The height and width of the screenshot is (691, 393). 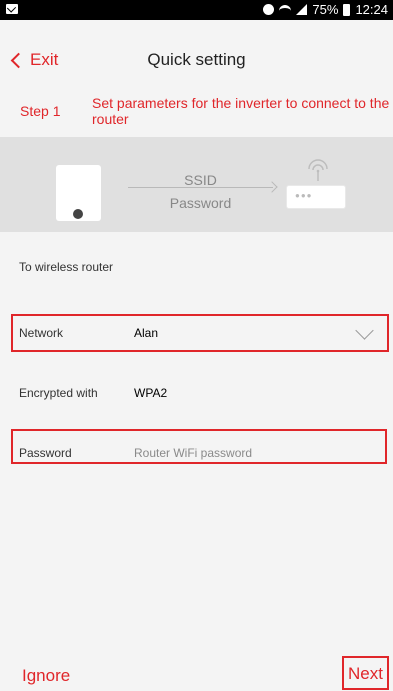 What do you see at coordinates (304, 195) in the screenshot?
I see `router-lights: ●●●` at bounding box center [304, 195].